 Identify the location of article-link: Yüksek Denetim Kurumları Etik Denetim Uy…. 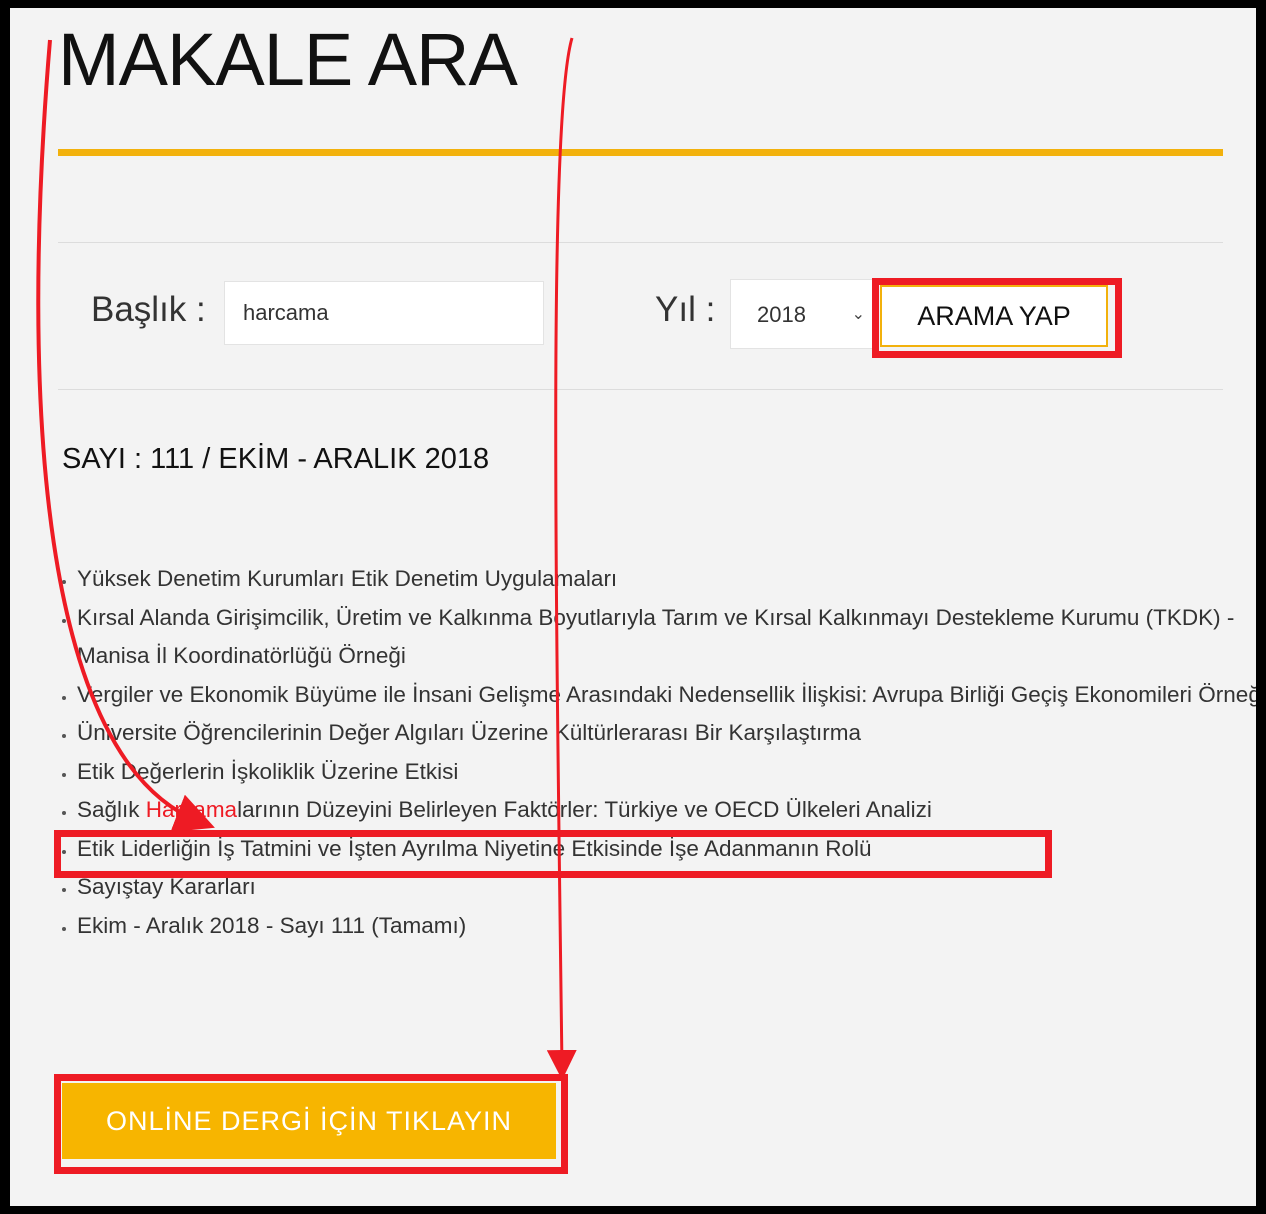
(666, 579).